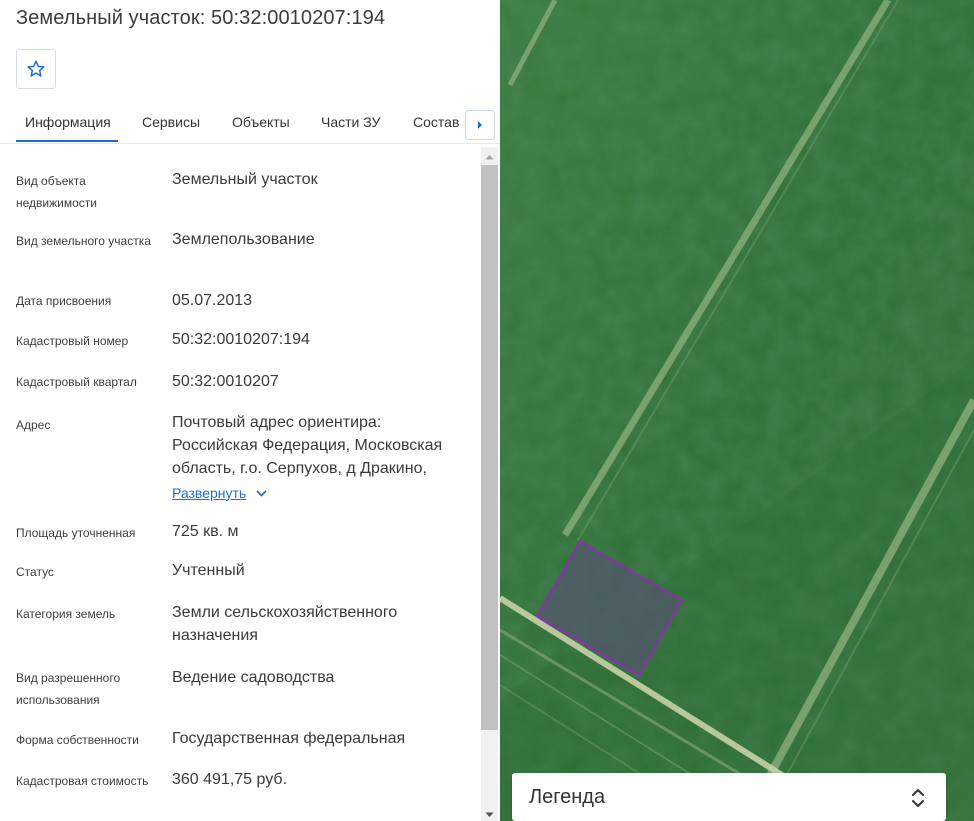 The height and width of the screenshot is (821, 974). Describe the element at coordinates (67, 141) in the screenshot. I see `active-tab-indicator` at that location.